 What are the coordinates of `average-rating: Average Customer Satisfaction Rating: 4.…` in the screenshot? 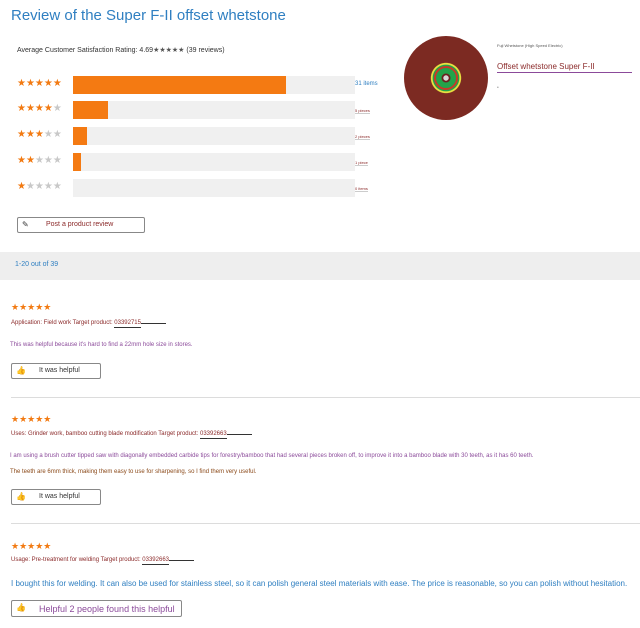 It's located at (121, 50).